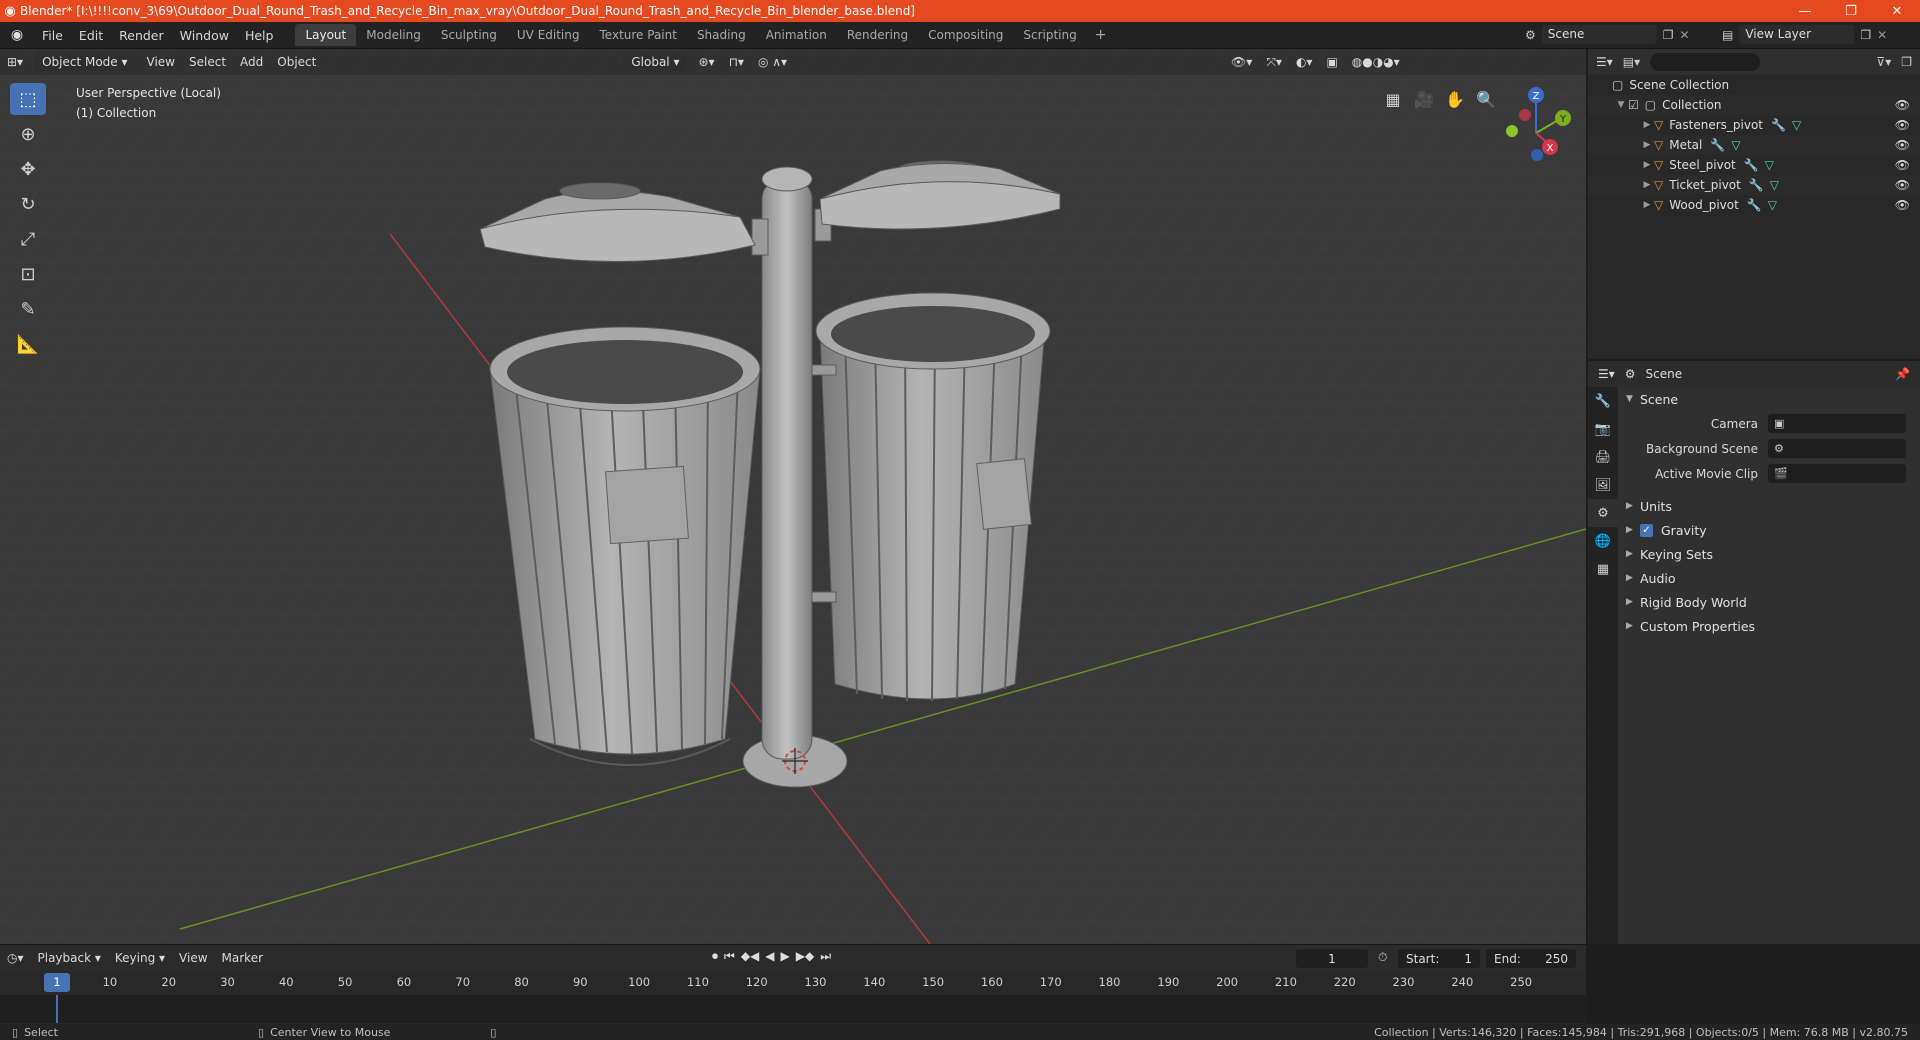  Describe the element at coordinates (1837, 423) in the screenshot. I see `camera-field: ▣` at that location.